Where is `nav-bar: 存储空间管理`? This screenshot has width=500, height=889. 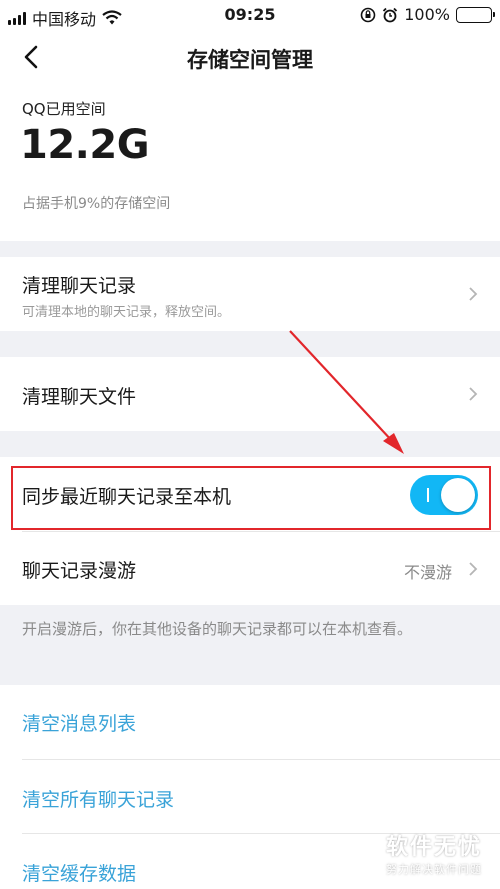
nav-bar: 存储空间管理 is located at coordinates (250, 57).